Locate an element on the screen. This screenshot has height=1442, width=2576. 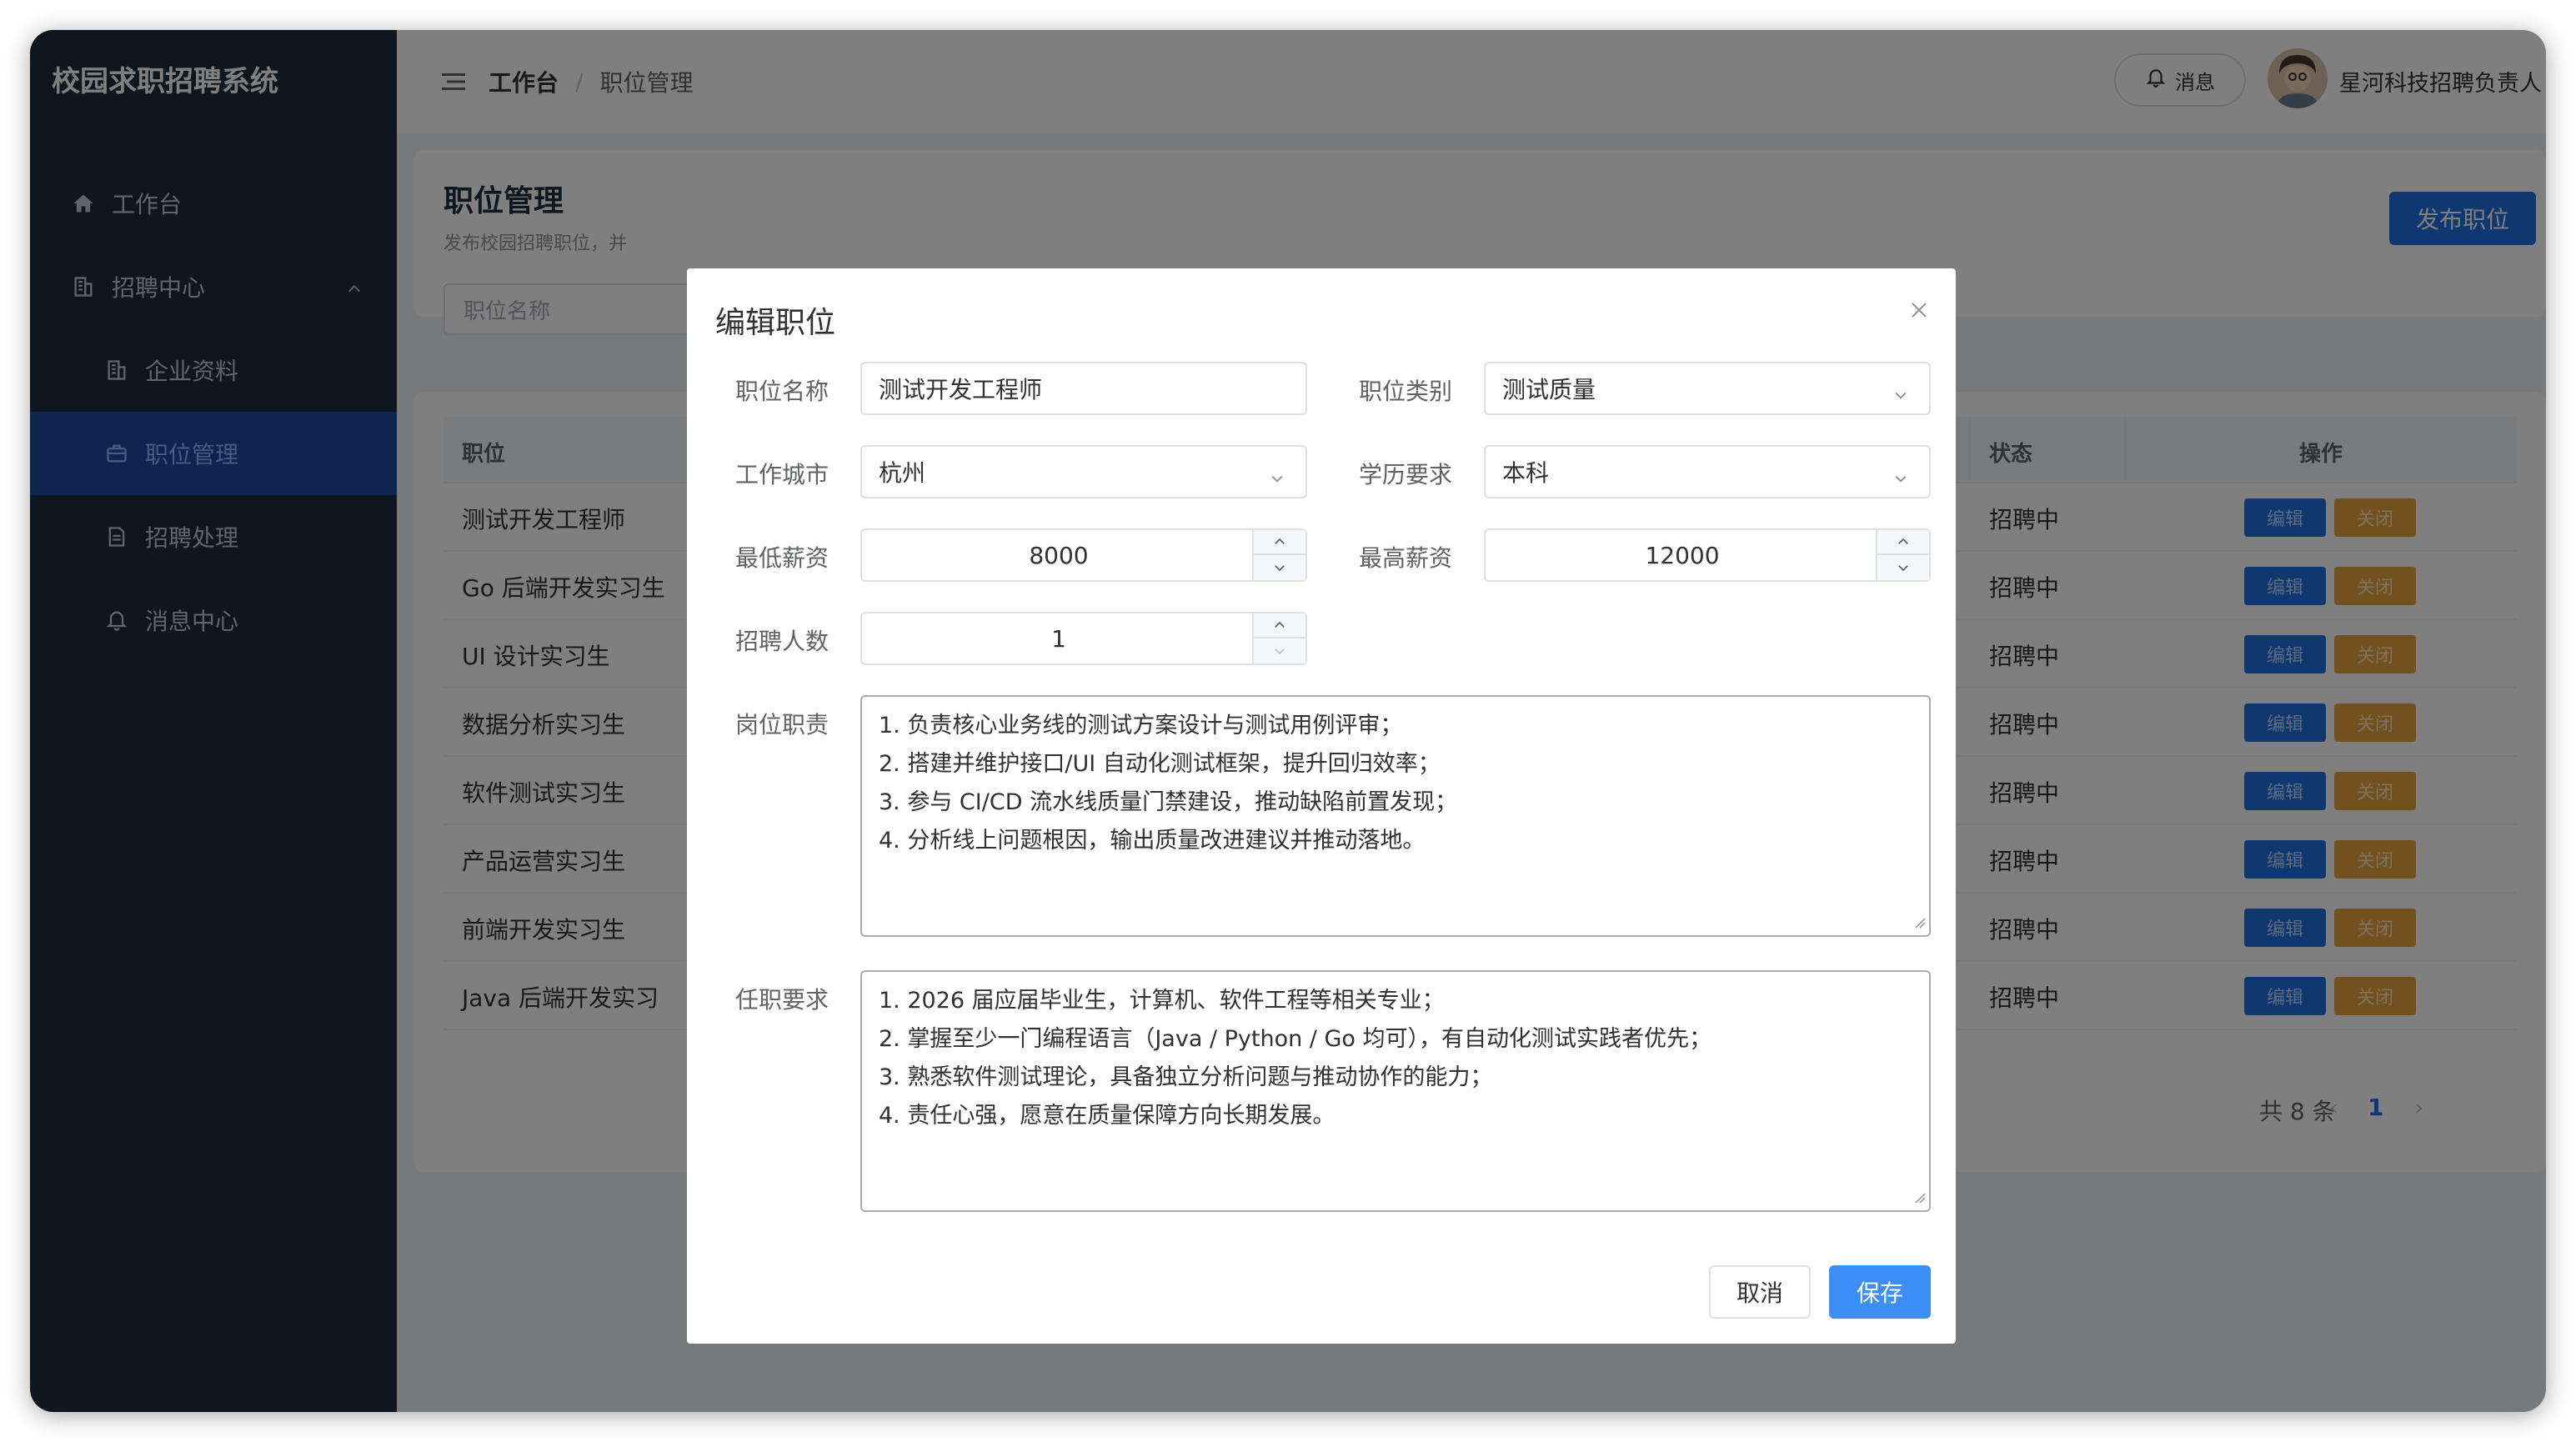
headcount-stepper is located at coordinates (1279, 638).